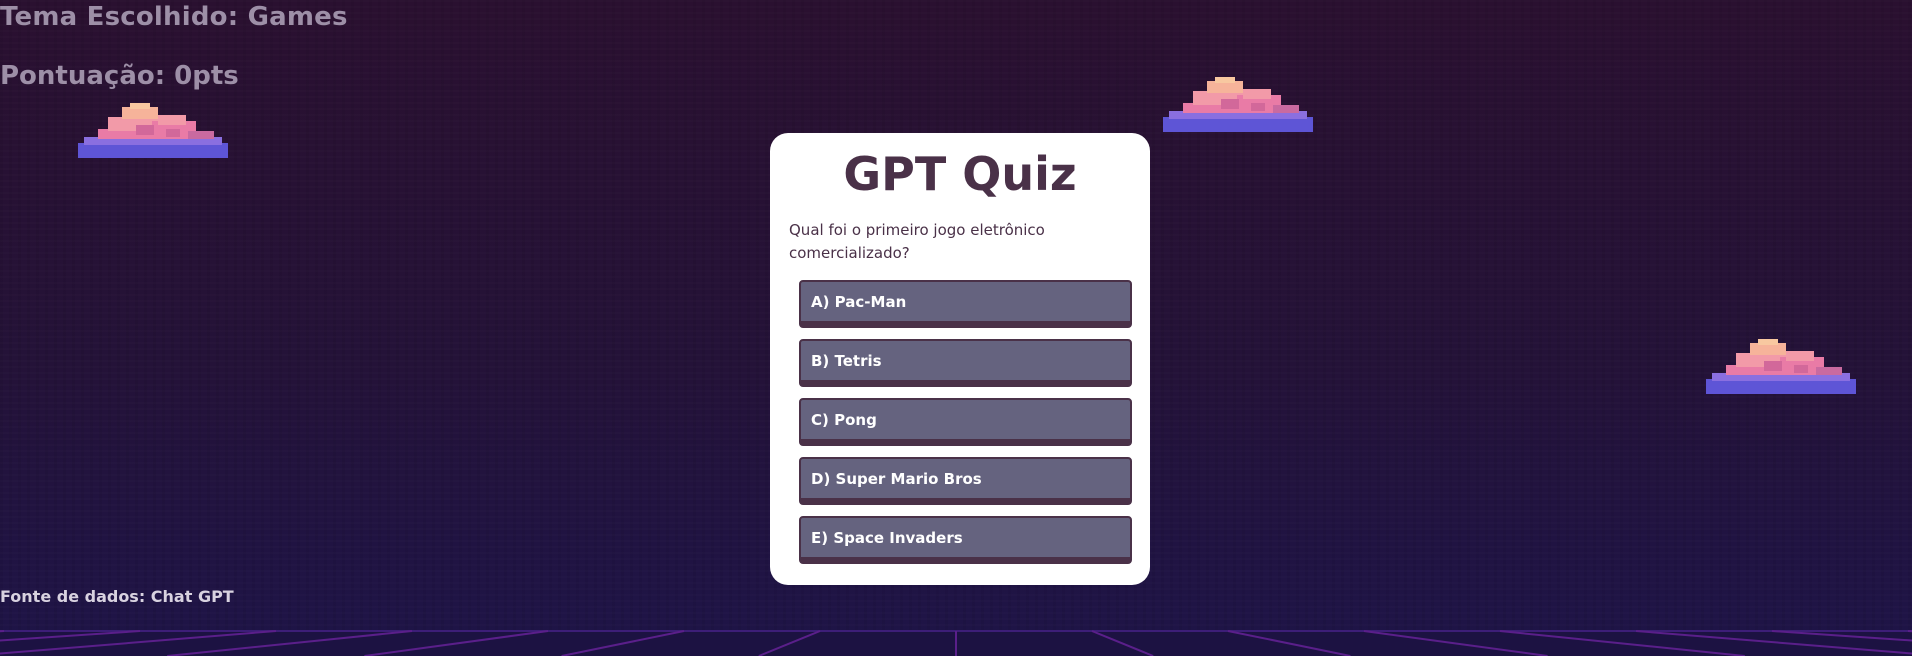 Image resolution: width=1912 pixels, height=656 pixels. I want to click on answer-option-e: E) Space Invaders, so click(965, 540).